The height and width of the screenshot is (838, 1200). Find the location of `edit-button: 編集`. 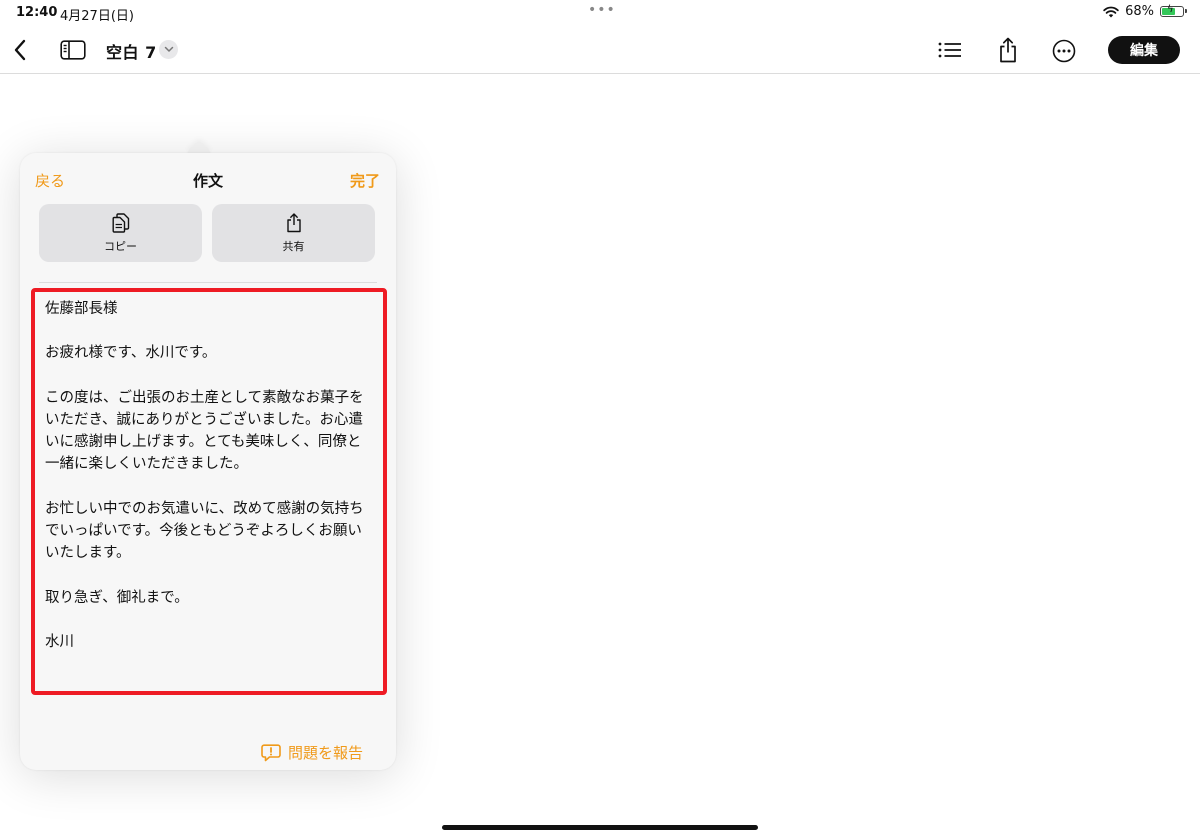

edit-button: 編集 is located at coordinates (1144, 50).